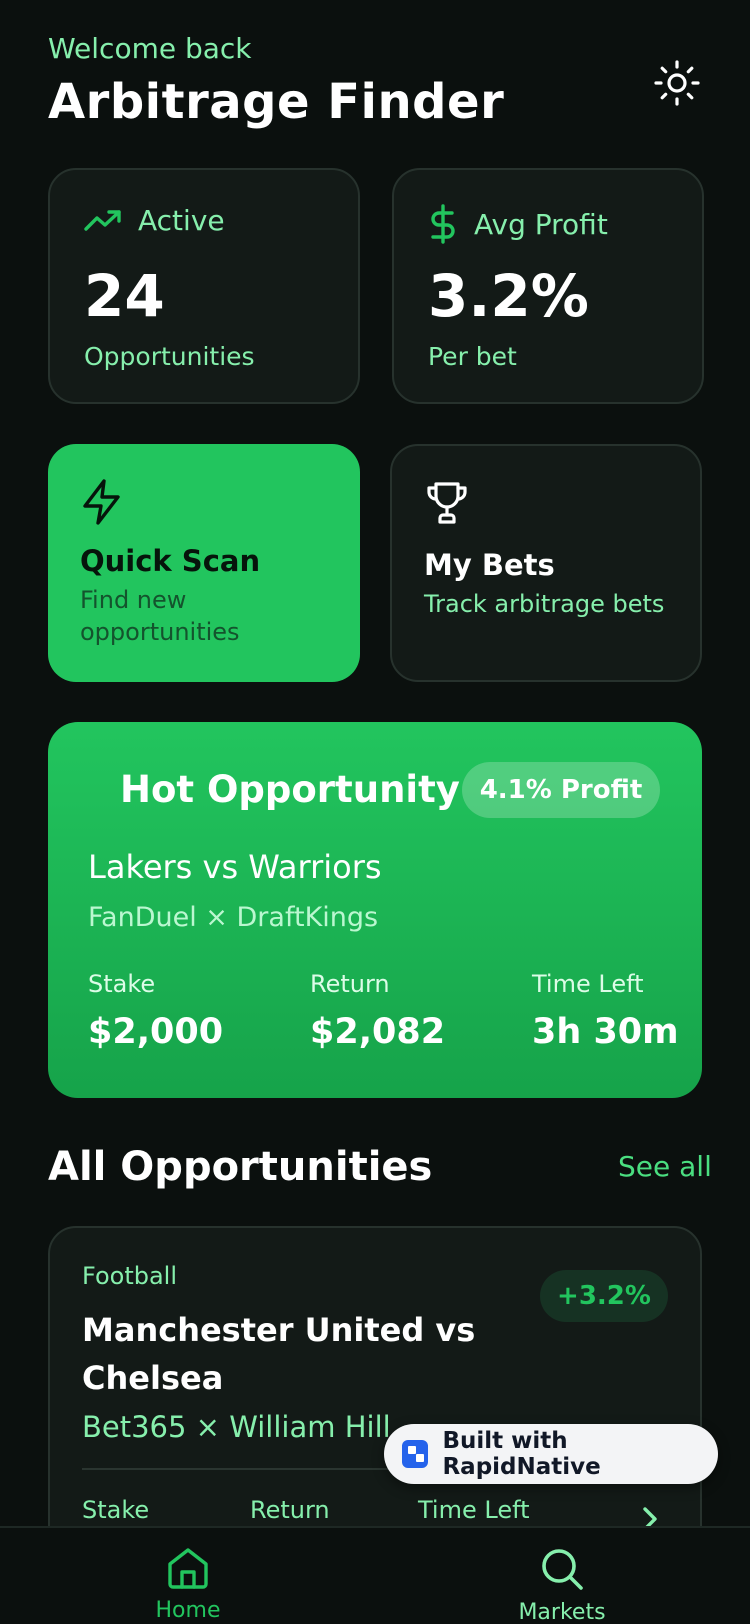  What do you see at coordinates (562, 1612) in the screenshot?
I see `tab-markets-label: Markets` at bounding box center [562, 1612].